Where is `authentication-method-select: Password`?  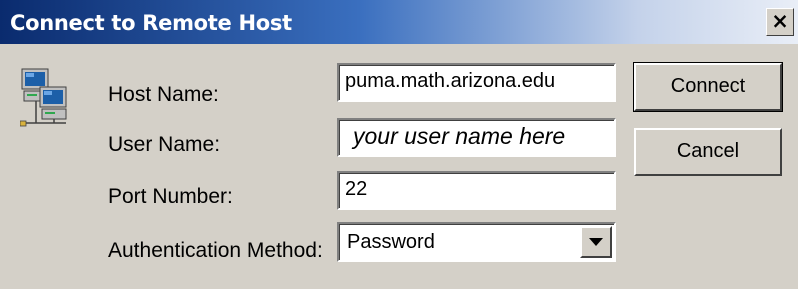
authentication-method-select: Password is located at coordinates (476, 242).